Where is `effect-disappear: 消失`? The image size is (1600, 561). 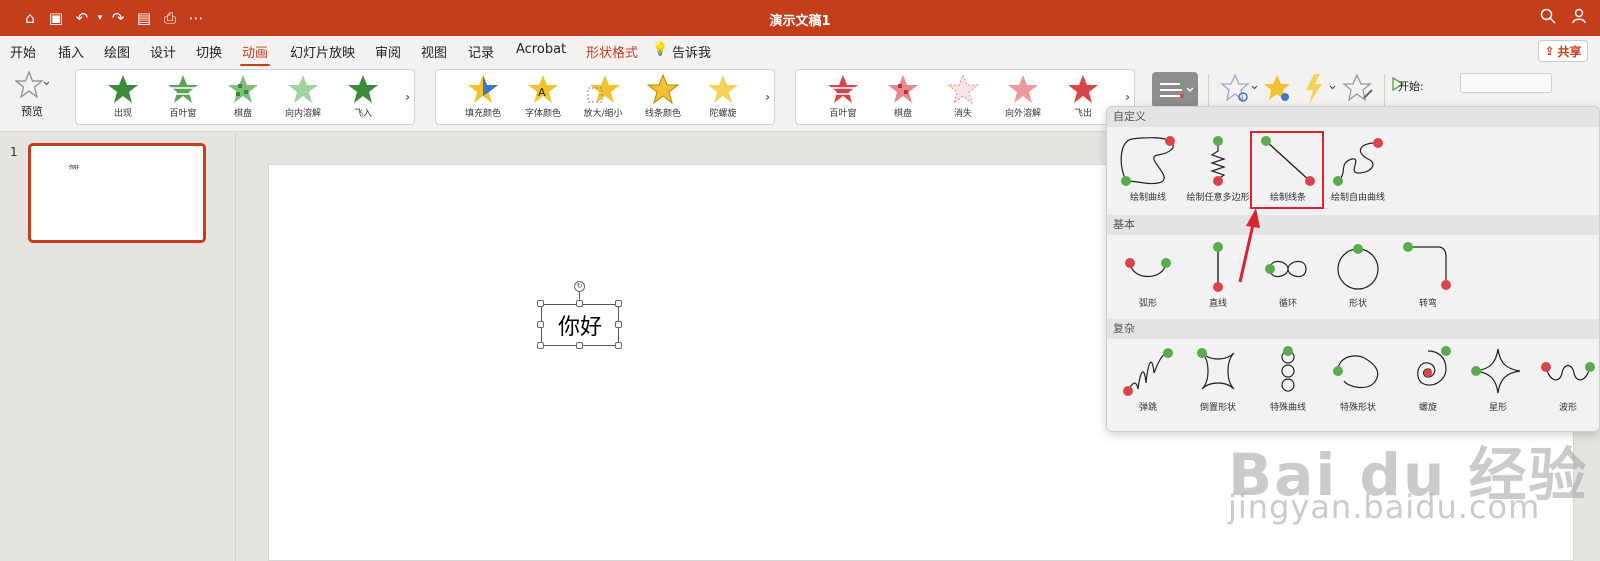
effect-disappear: 消失 is located at coordinates (963, 96).